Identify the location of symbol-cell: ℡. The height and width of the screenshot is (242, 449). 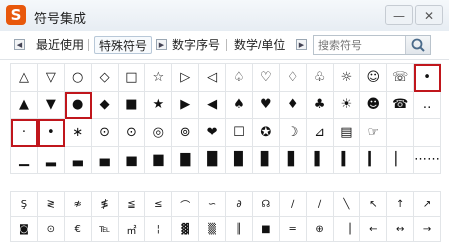
(105, 229).